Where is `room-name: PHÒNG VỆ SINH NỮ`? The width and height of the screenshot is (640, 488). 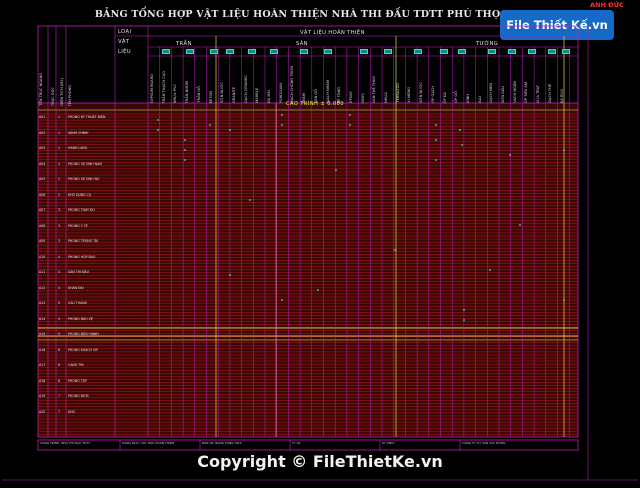 room-name: PHÒNG VỆ SINH NỮ is located at coordinates (84, 179).